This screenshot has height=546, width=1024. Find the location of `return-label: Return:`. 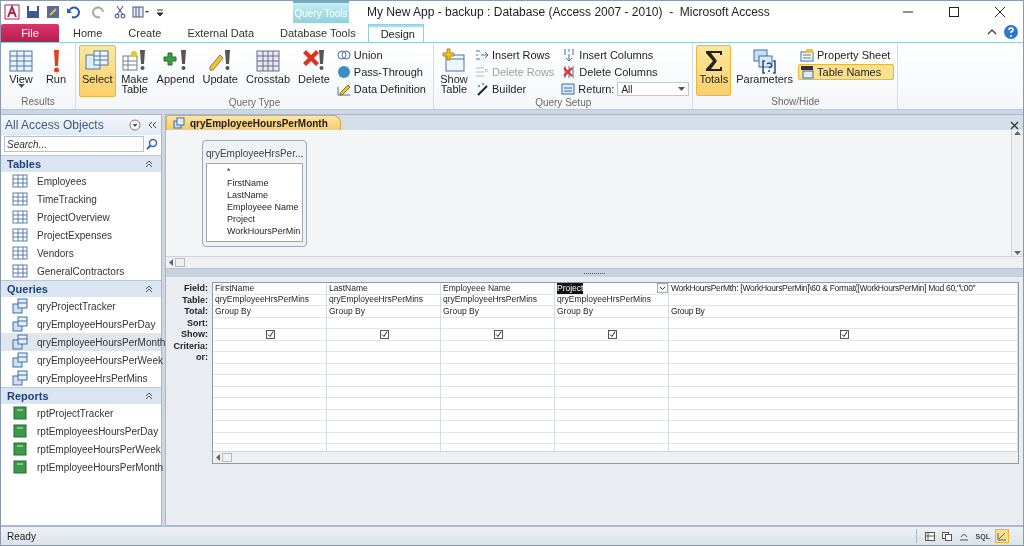

return-label: Return: is located at coordinates (596, 89).